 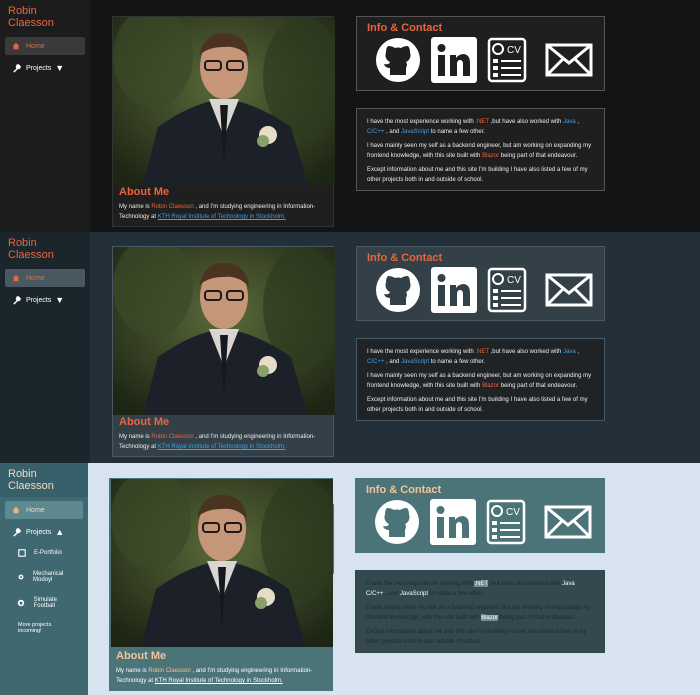 I want to click on nav-sub-label: Simulate Football, so click(x=45, y=603).